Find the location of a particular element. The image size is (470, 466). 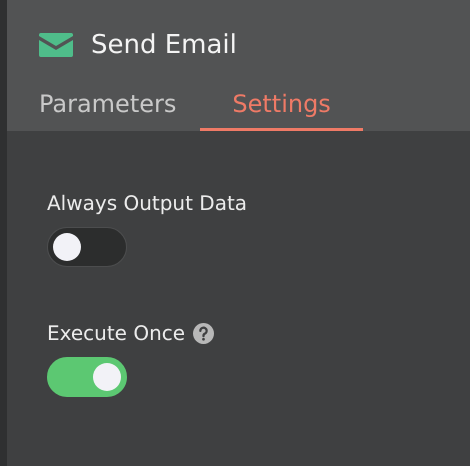

help-icon is located at coordinates (203, 333).